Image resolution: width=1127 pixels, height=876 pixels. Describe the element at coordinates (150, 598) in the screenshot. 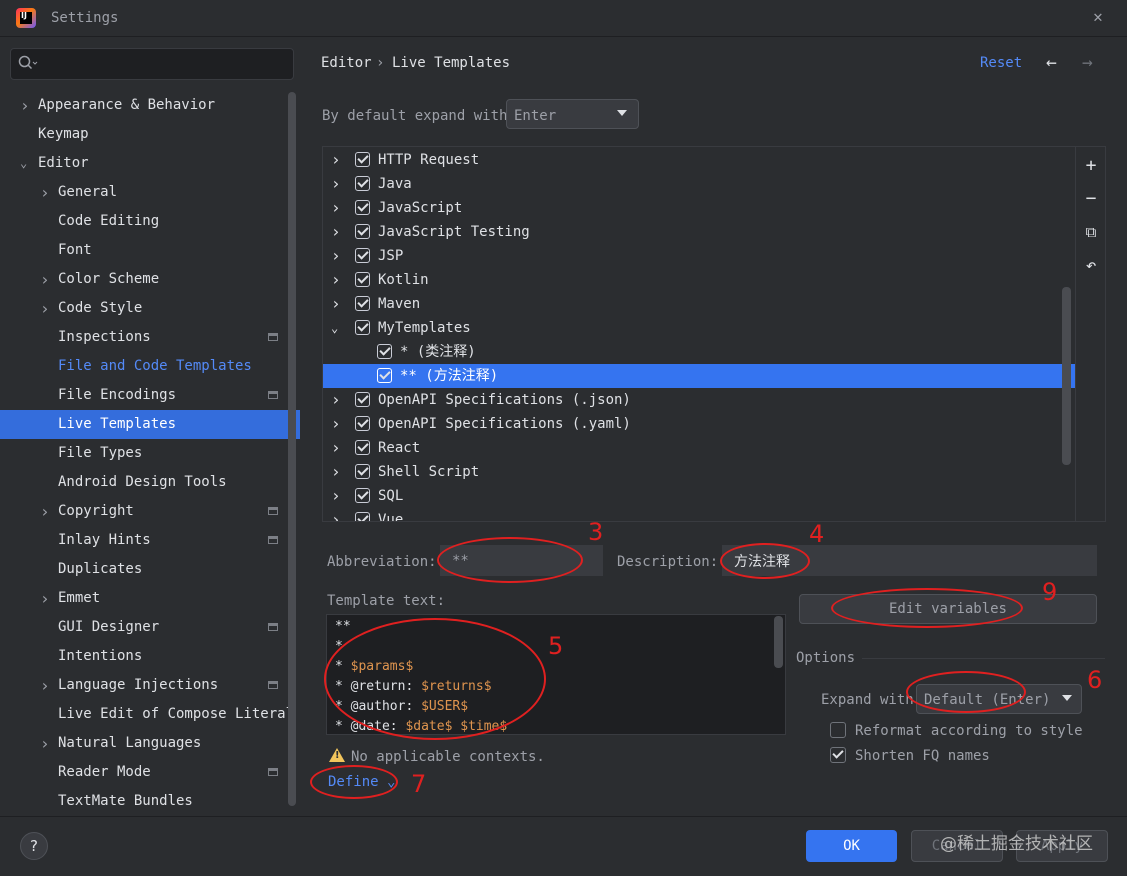

I see `sidebar-item: › Emmet` at that location.